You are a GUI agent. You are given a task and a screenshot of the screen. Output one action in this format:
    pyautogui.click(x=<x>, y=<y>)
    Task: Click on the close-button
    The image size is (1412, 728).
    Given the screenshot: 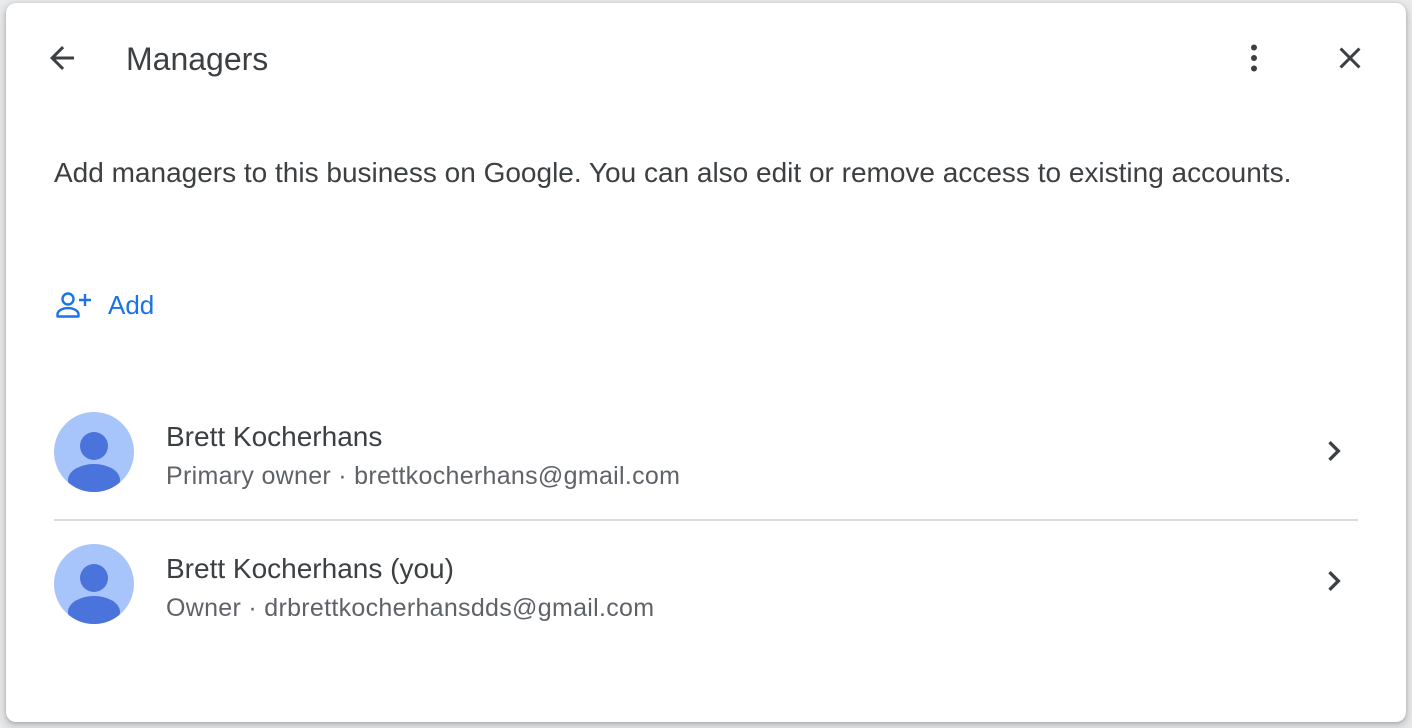 What is the action you would take?
    pyautogui.click(x=1350, y=58)
    